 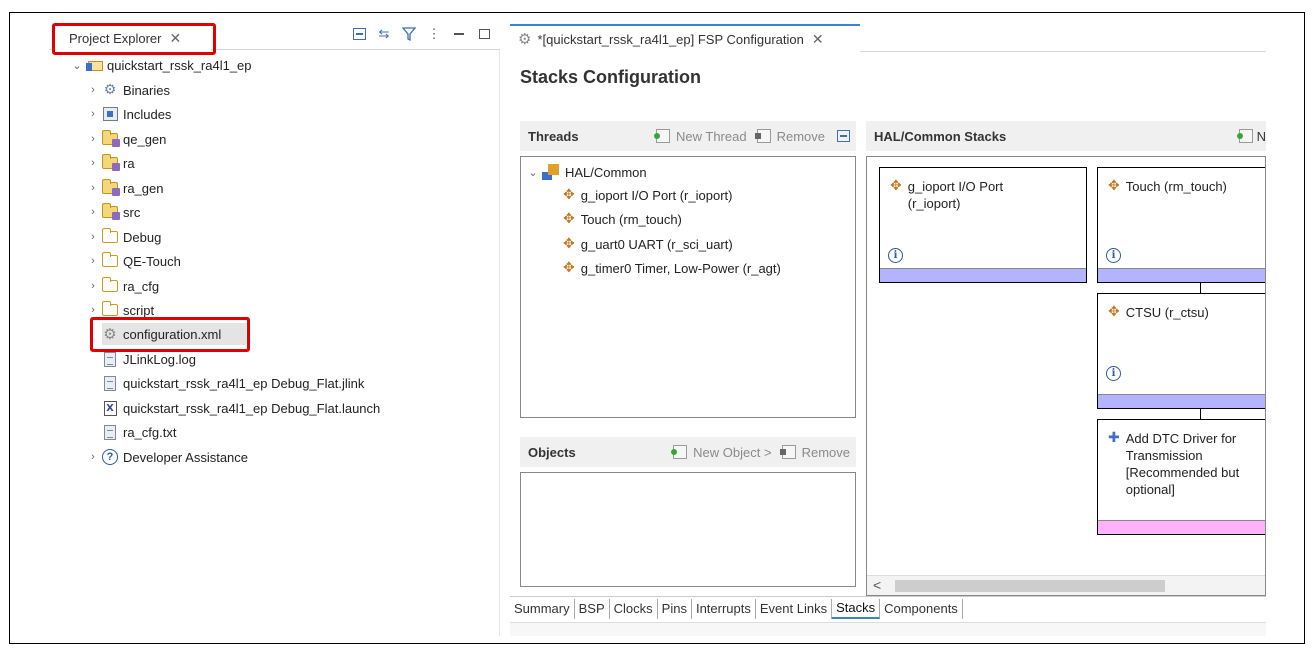 What do you see at coordinates (139, 432) in the screenshot?
I see `tree-item-ra-cfg-txt: ra_cfg.txt` at bounding box center [139, 432].